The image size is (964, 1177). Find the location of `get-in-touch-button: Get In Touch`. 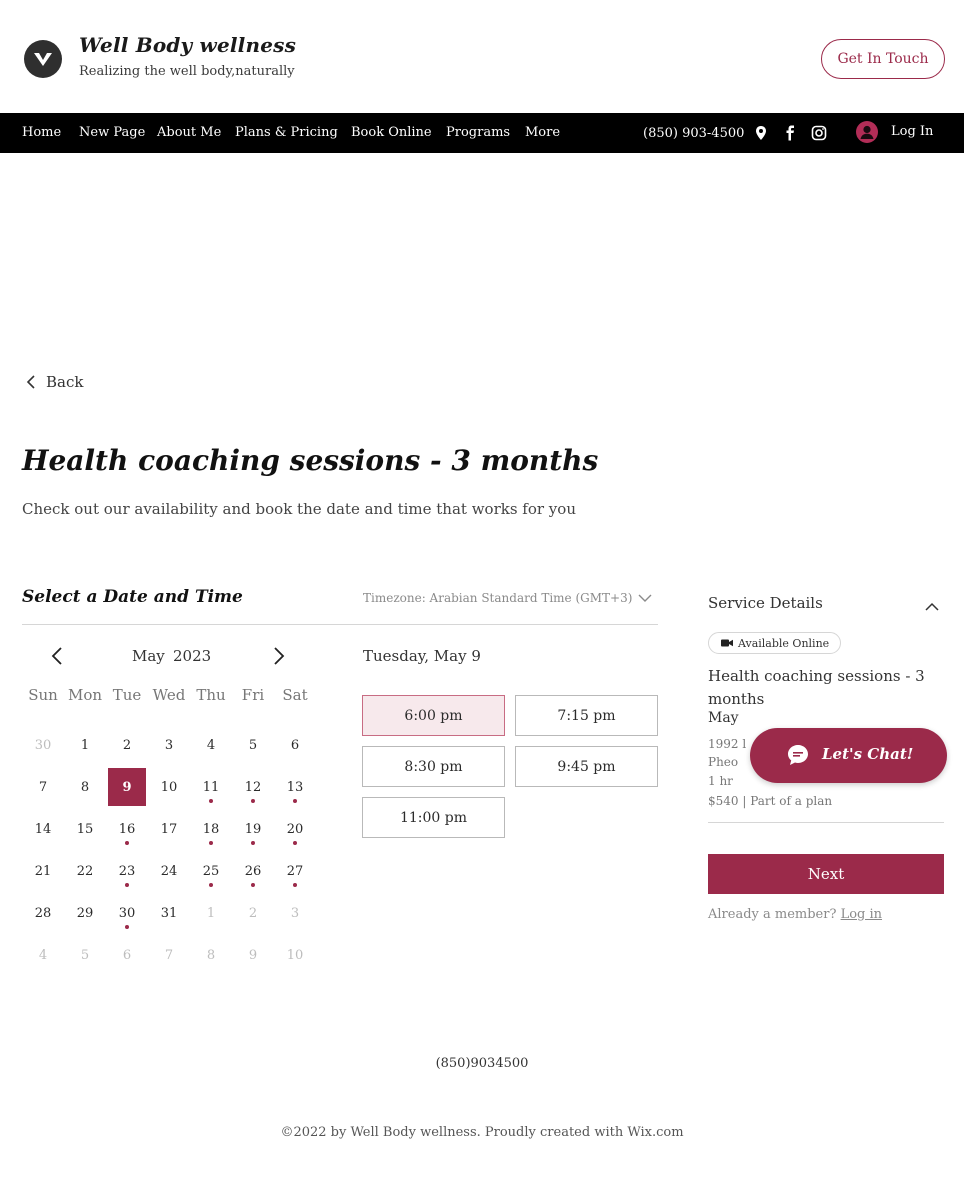

get-in-touch-button: Get In Touch is located at coordinates (883, 59).